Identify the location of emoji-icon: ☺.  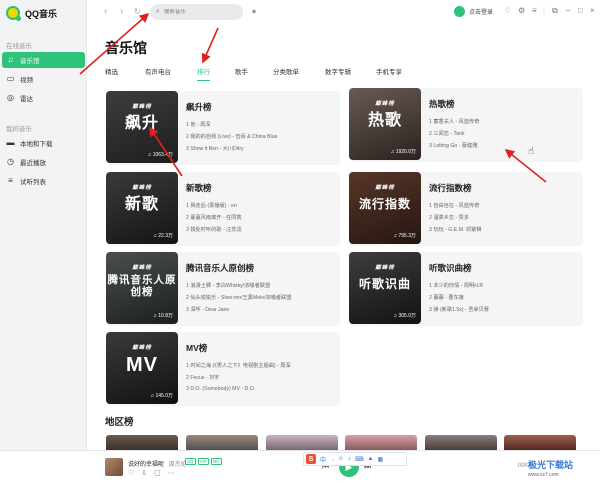
(341, 459).